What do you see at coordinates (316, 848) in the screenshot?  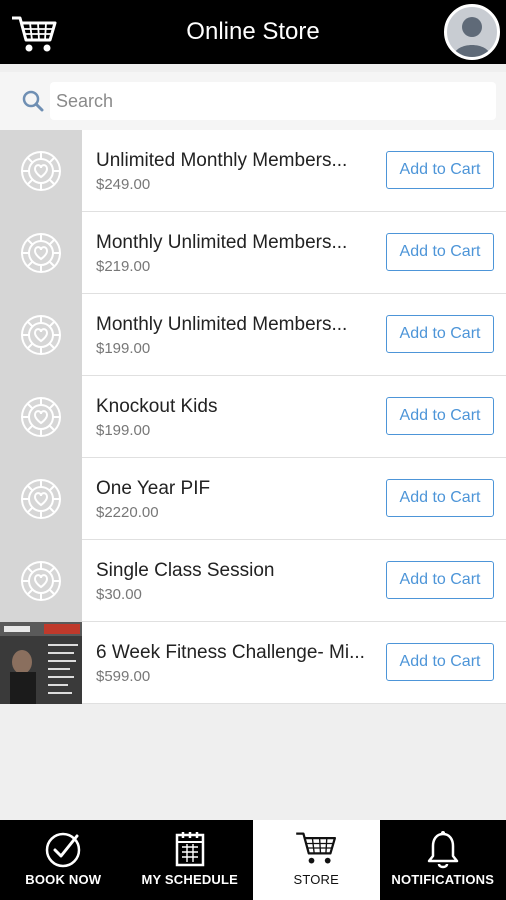 I see `shopping-cart-icon` at bounding box center [316, 848].